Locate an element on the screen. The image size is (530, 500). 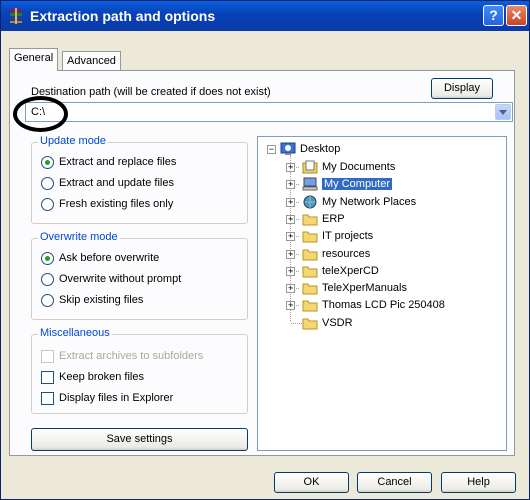
radio-label: Skip existing files is located at coordinates (101, 300).